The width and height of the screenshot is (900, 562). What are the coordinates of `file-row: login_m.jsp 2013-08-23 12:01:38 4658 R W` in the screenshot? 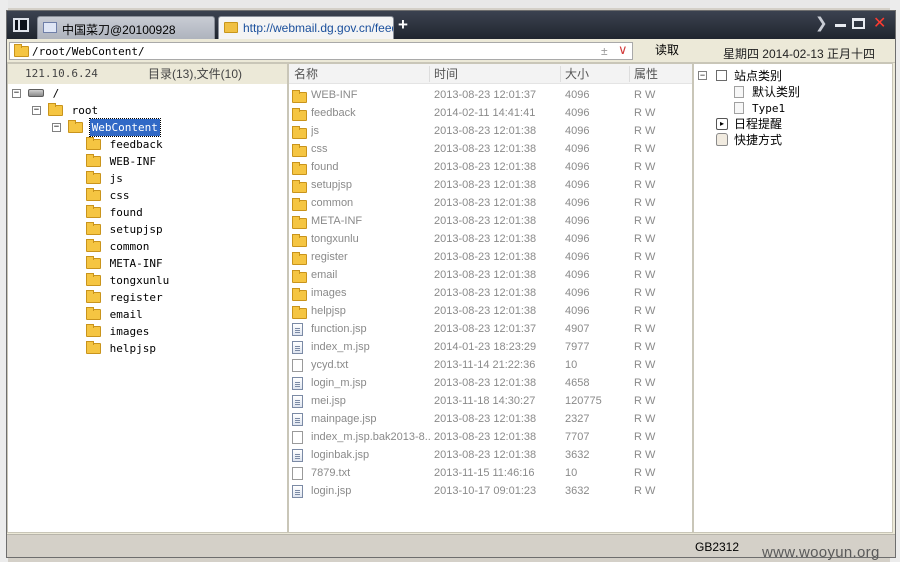 It's located at (490, 383).